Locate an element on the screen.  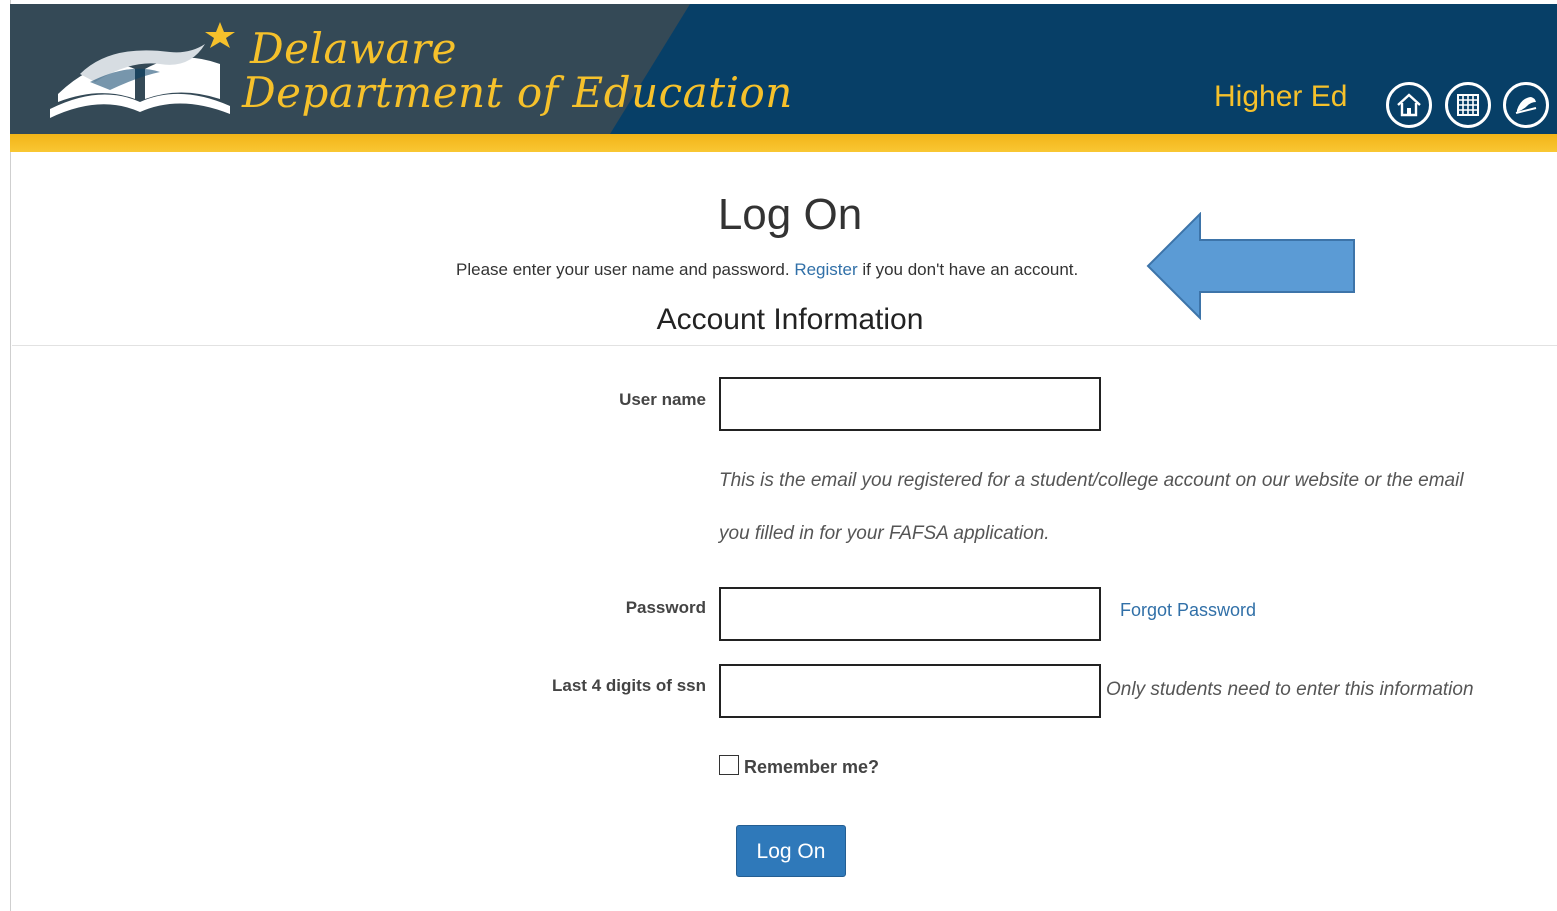
log-on-button: Log On is located at coordinates (791, 851).